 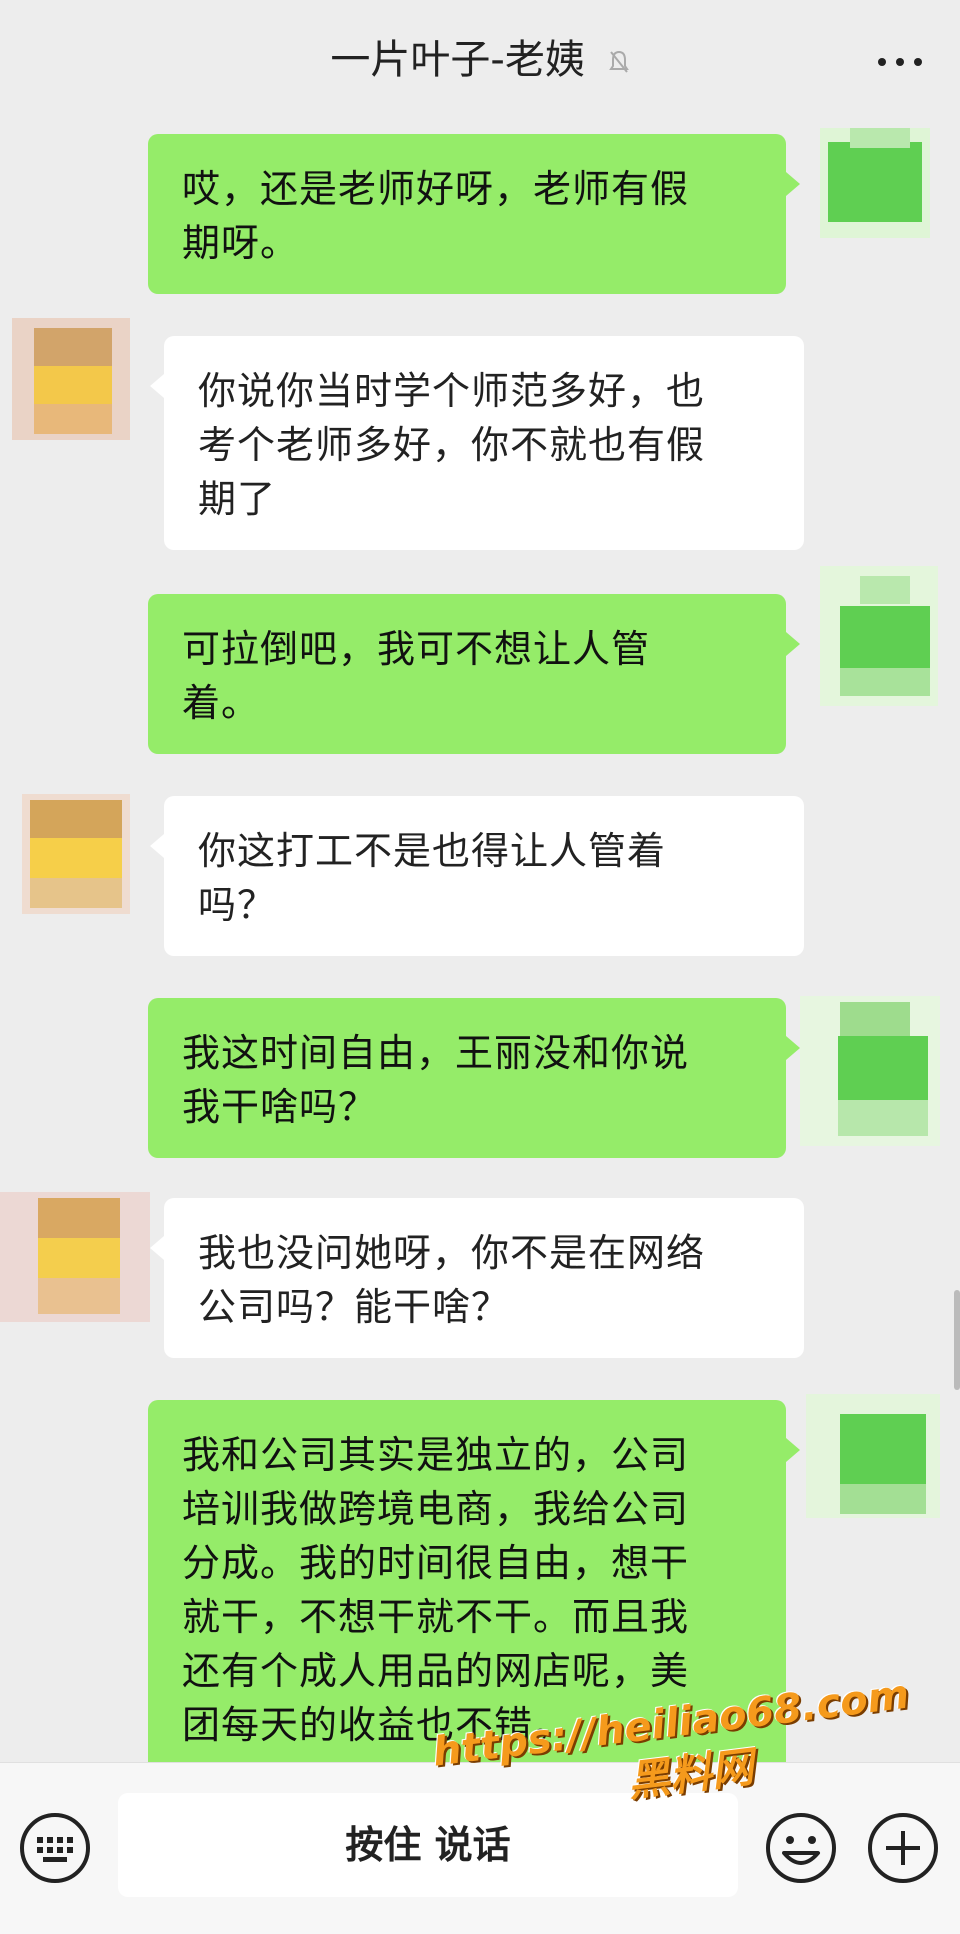 I want to click on message-line: 我和公司其实是独立的，公司, so click(x=436, y=1455).